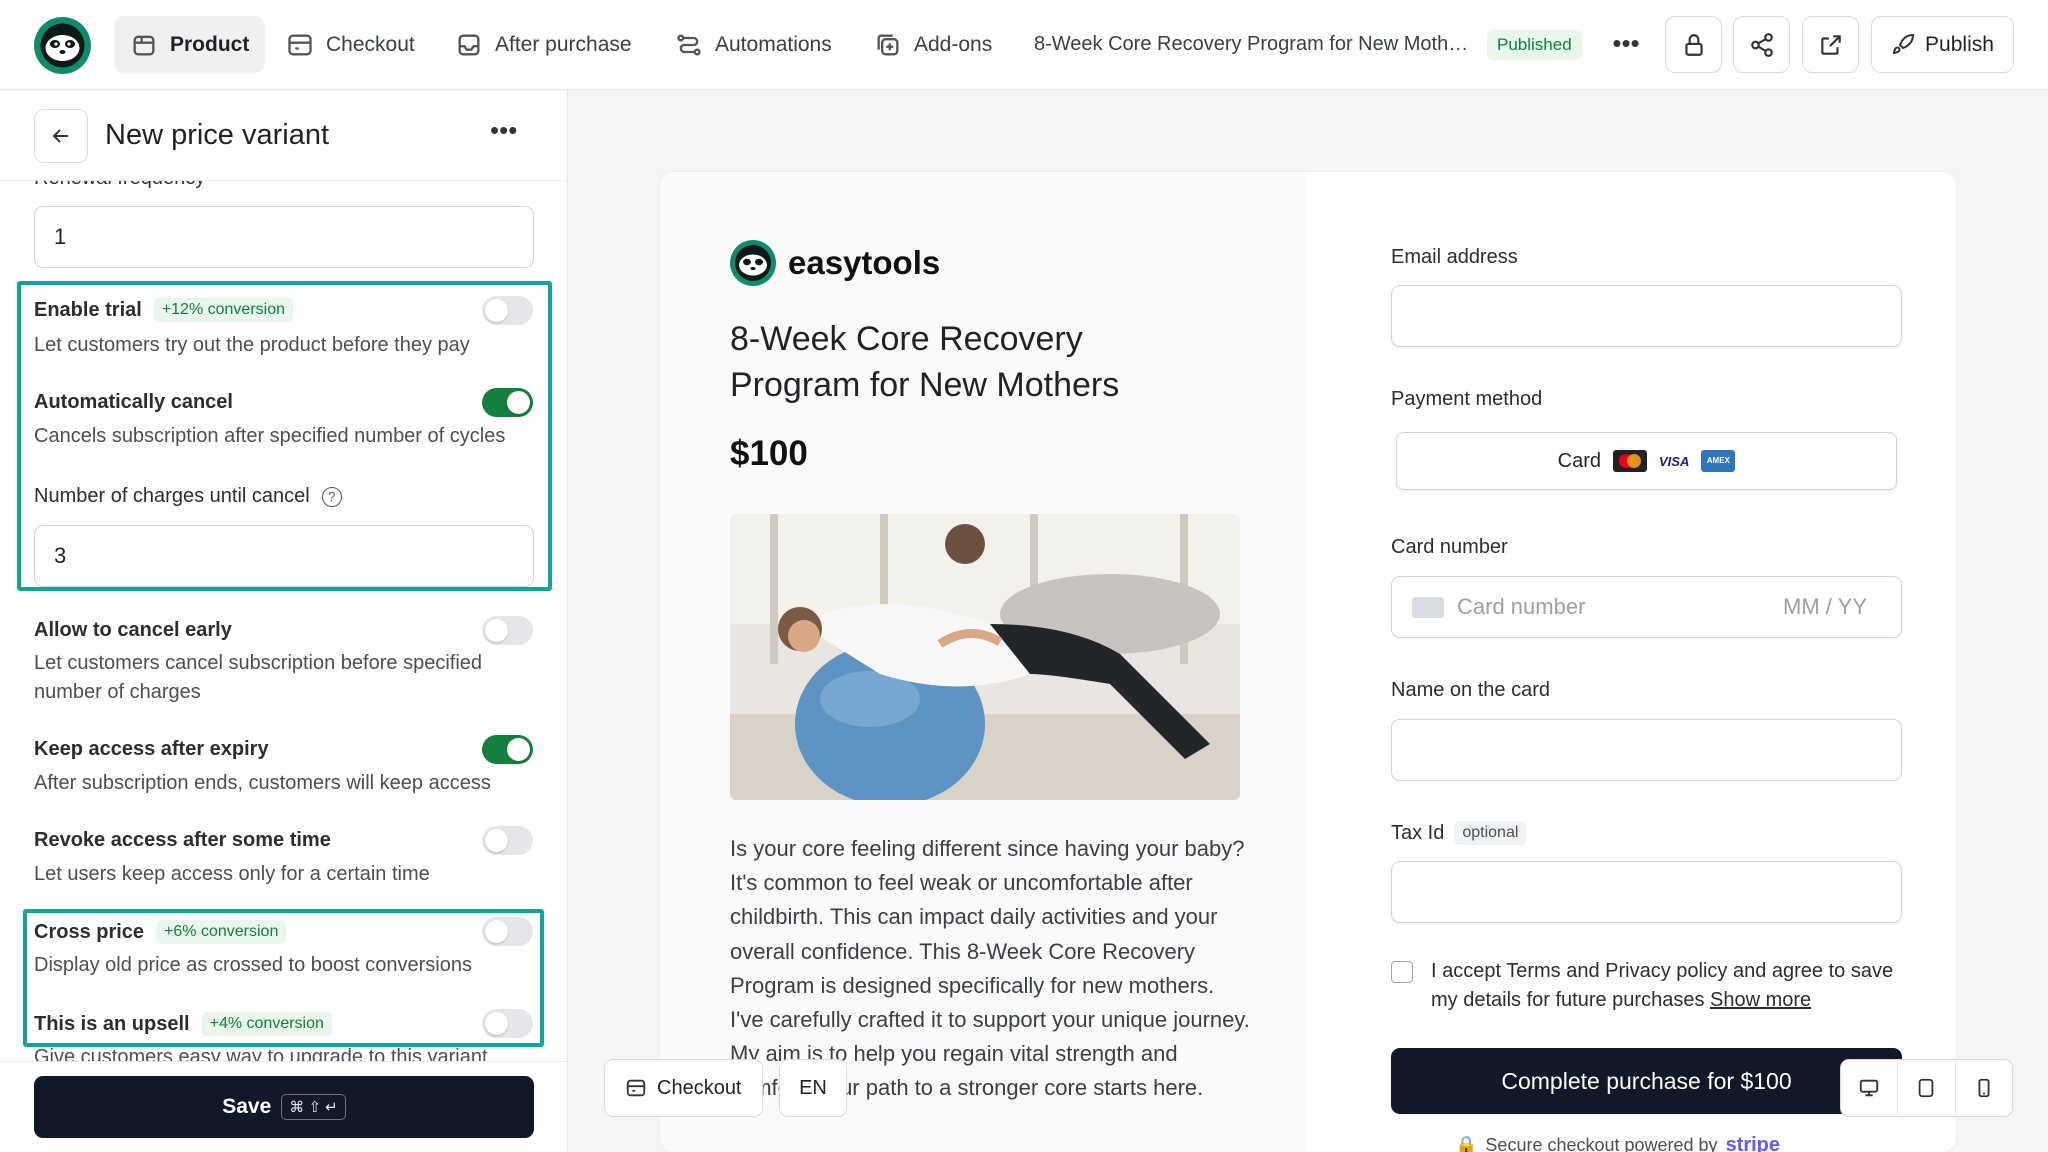 The width and height of the screenshot is (2048, 1152). I want to click on share-icon, so click(1761, 44).